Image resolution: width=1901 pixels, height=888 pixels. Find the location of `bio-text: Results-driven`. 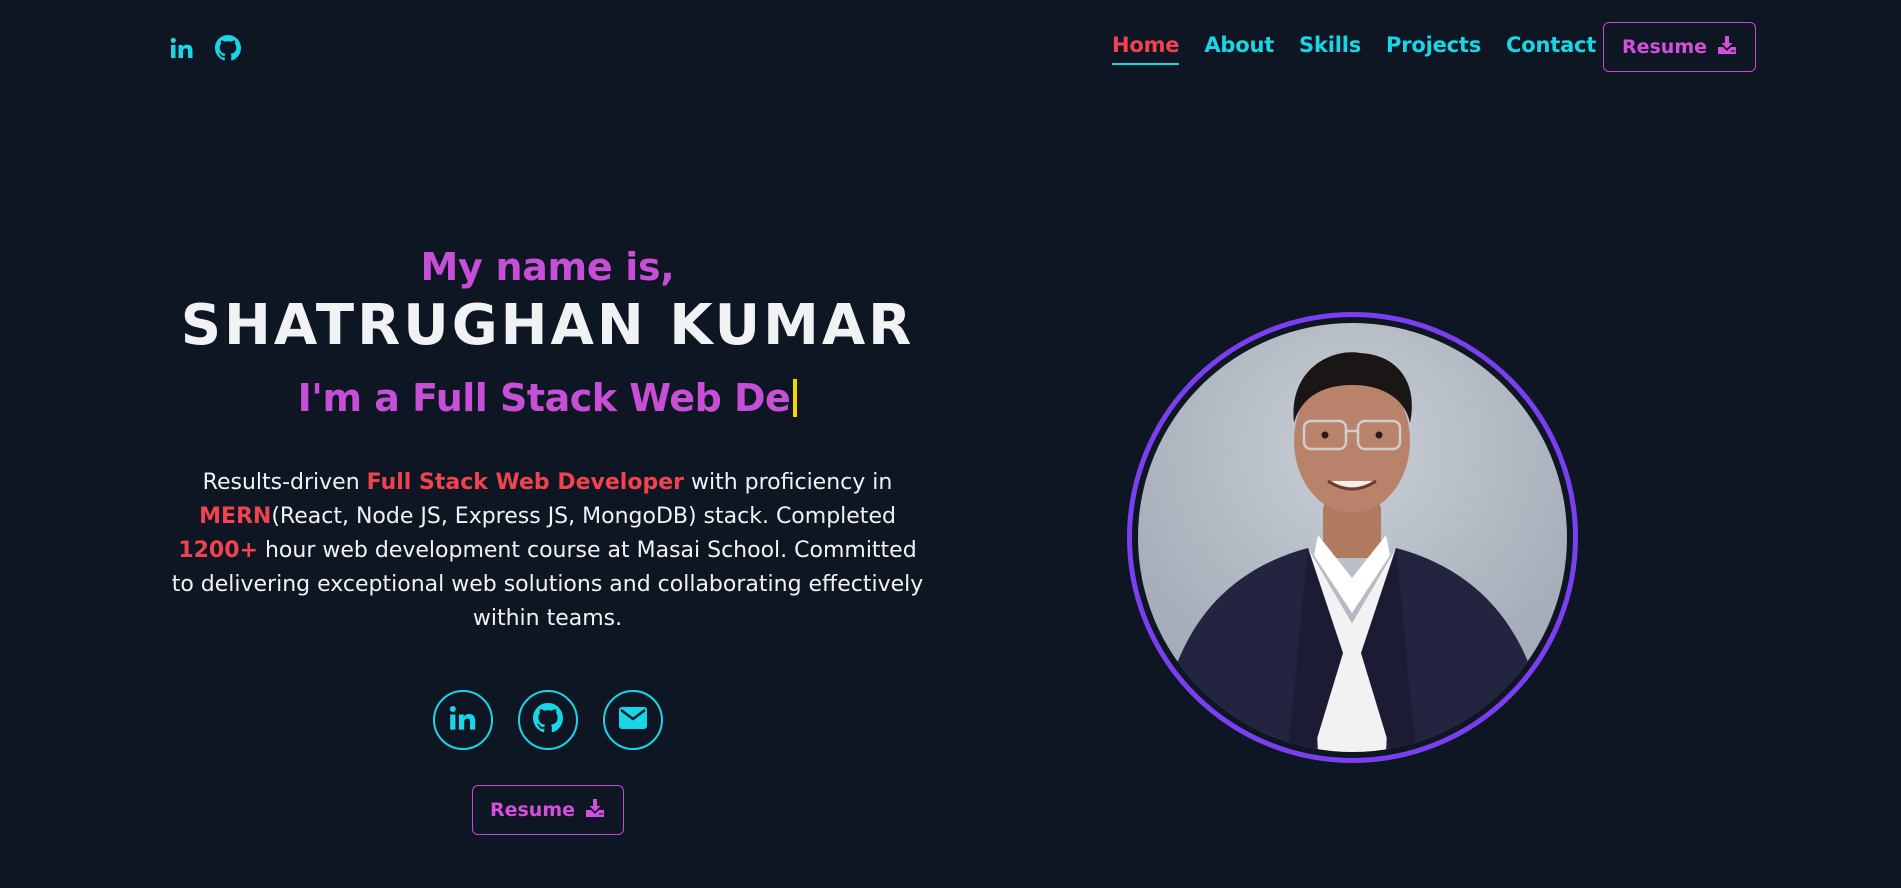

bio-text: Results-driven is located at coordinates (284, 482).